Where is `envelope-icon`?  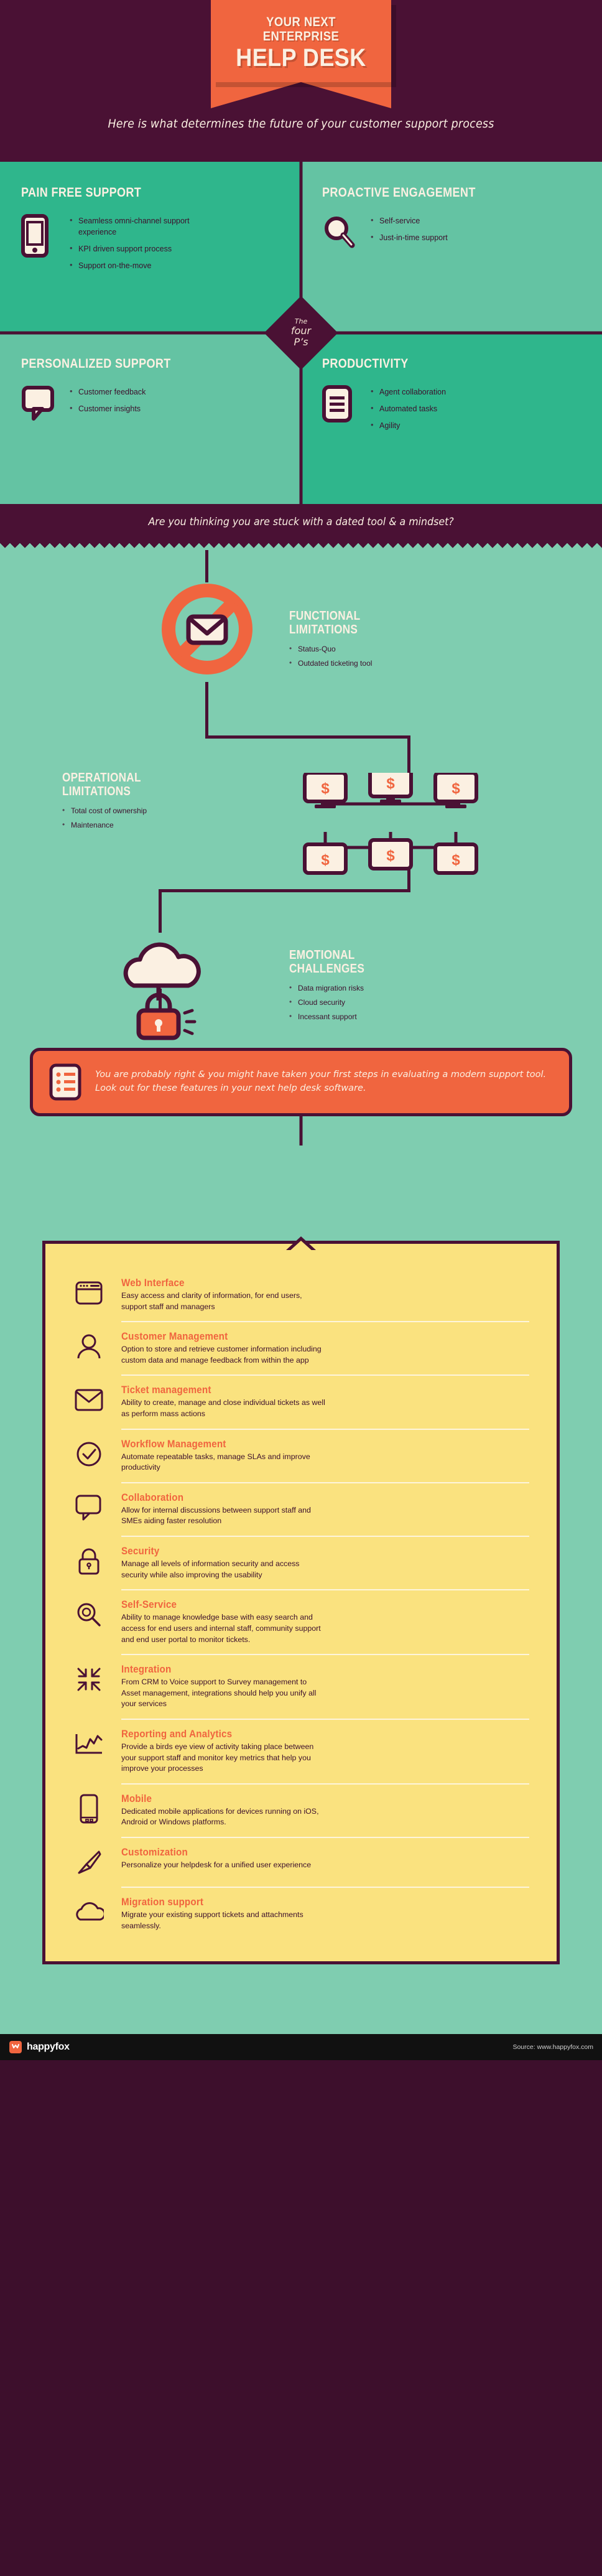
envelope-icon is located at coordinates (89, 1400).